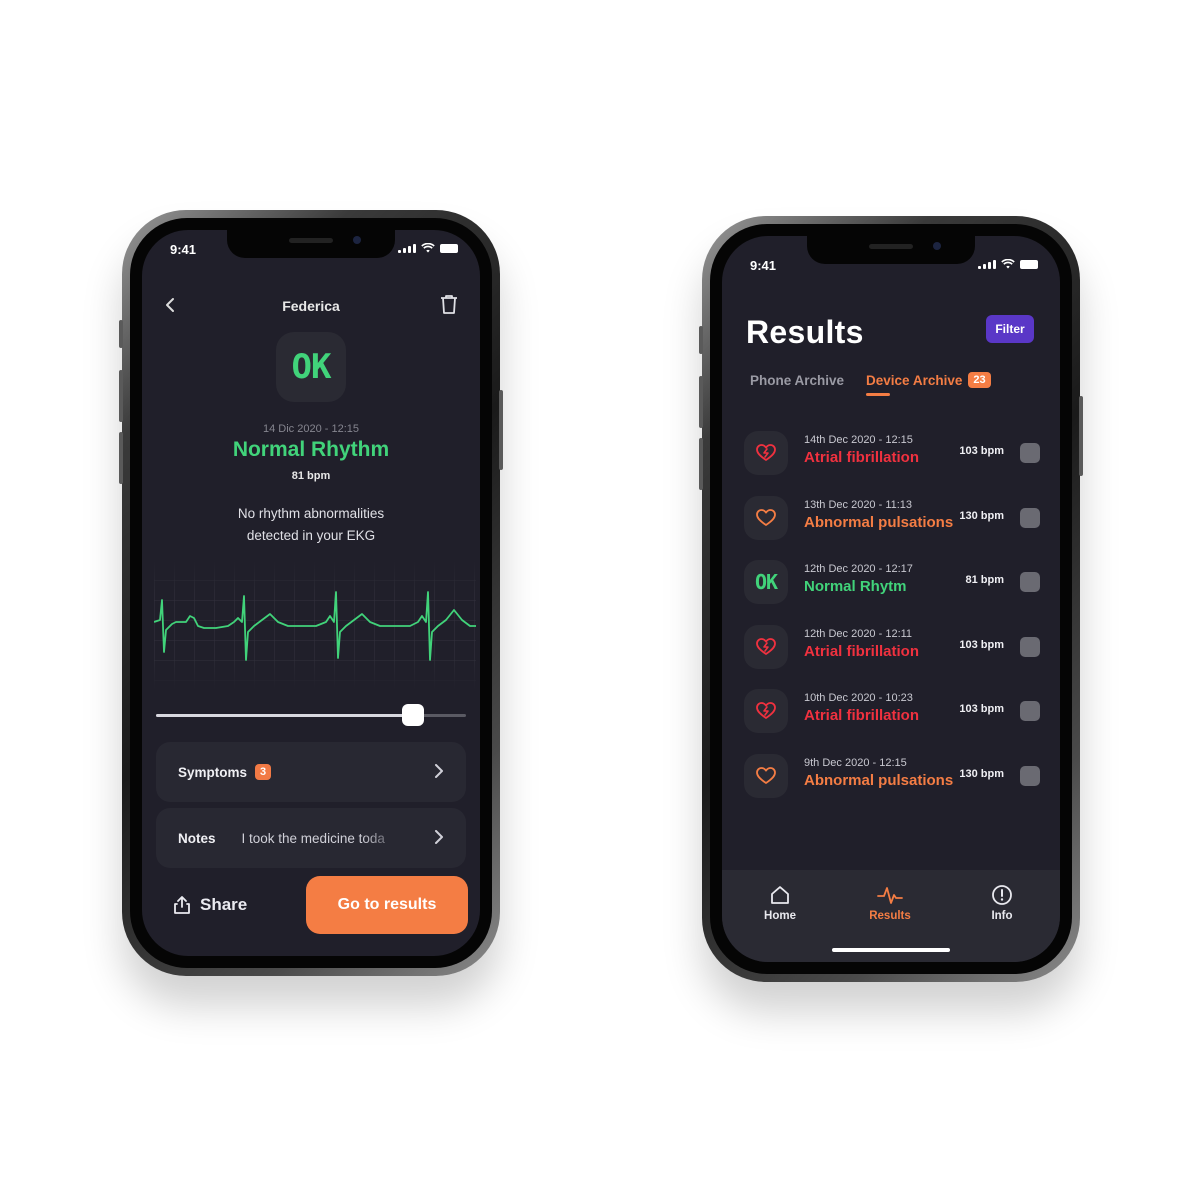 The width and height of the screenshot is (1200, 1200). What do you see at coordinates (891, 267) in the screenshot?
I see `status-bar: 9:41` at bounding box center [891, 267].